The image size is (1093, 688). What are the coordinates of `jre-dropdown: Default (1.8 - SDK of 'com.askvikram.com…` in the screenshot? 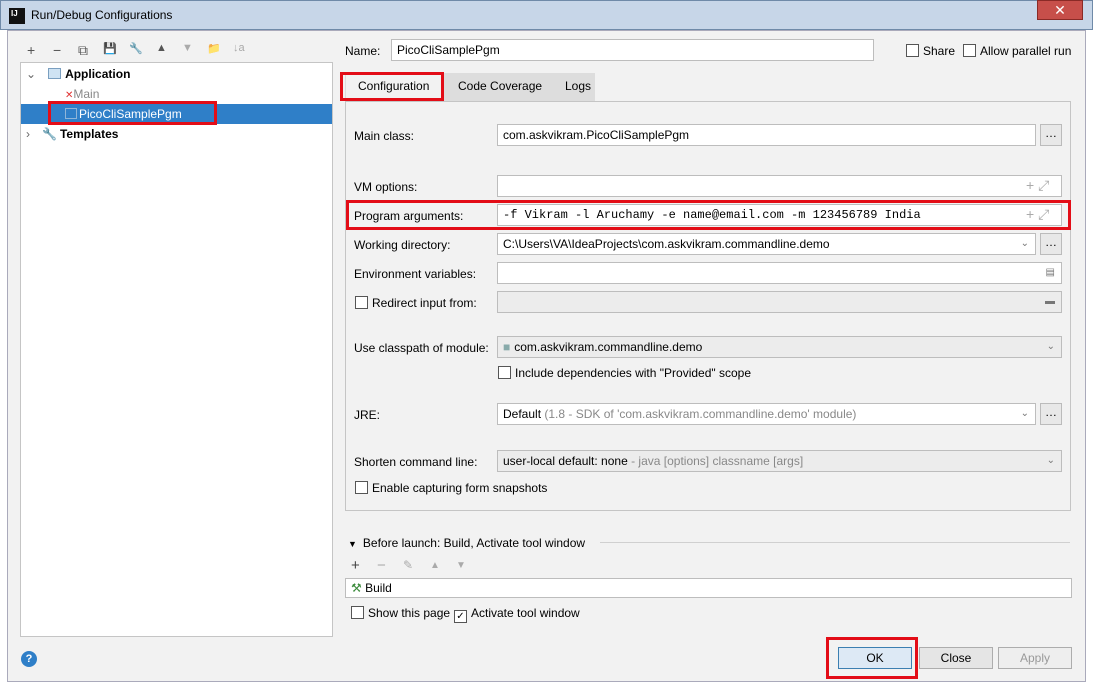 It's located at (766, 414).